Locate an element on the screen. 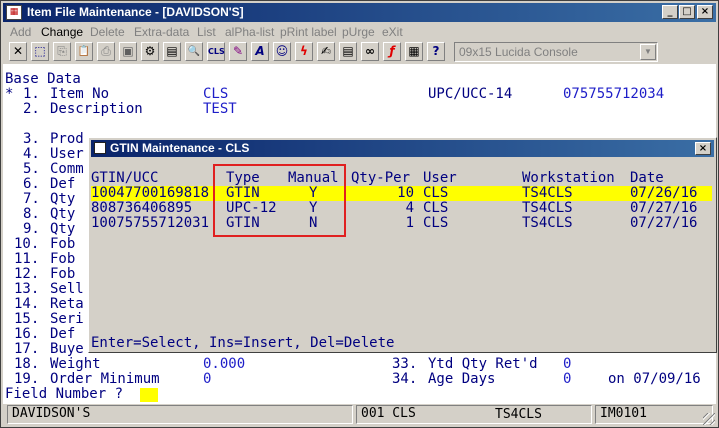  menu-exit: eXit is located at coordinates (392, 32).